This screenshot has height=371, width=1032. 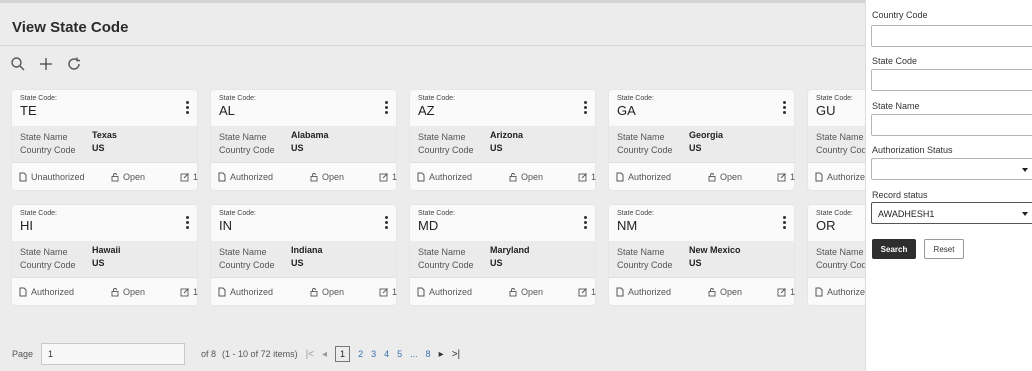 I want to click on card-header: State Code: MD, so click(x=502, y=223).